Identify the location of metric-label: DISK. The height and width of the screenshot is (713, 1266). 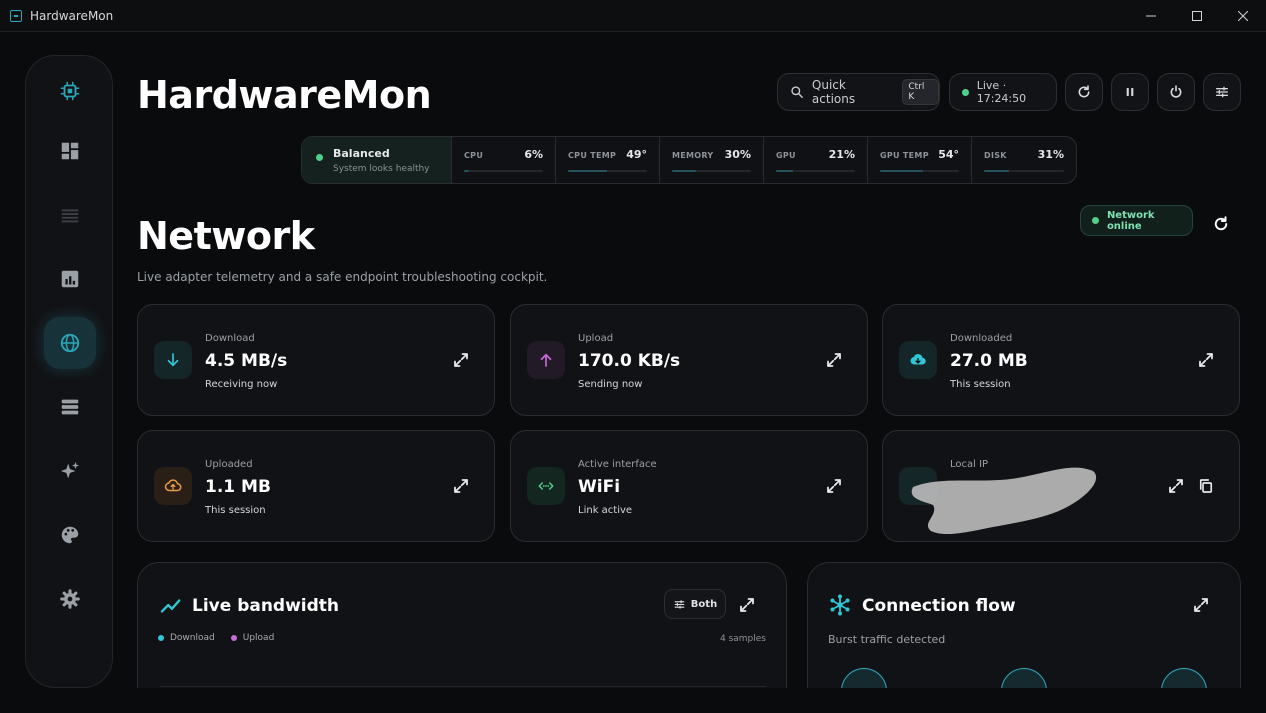
(995, 155).